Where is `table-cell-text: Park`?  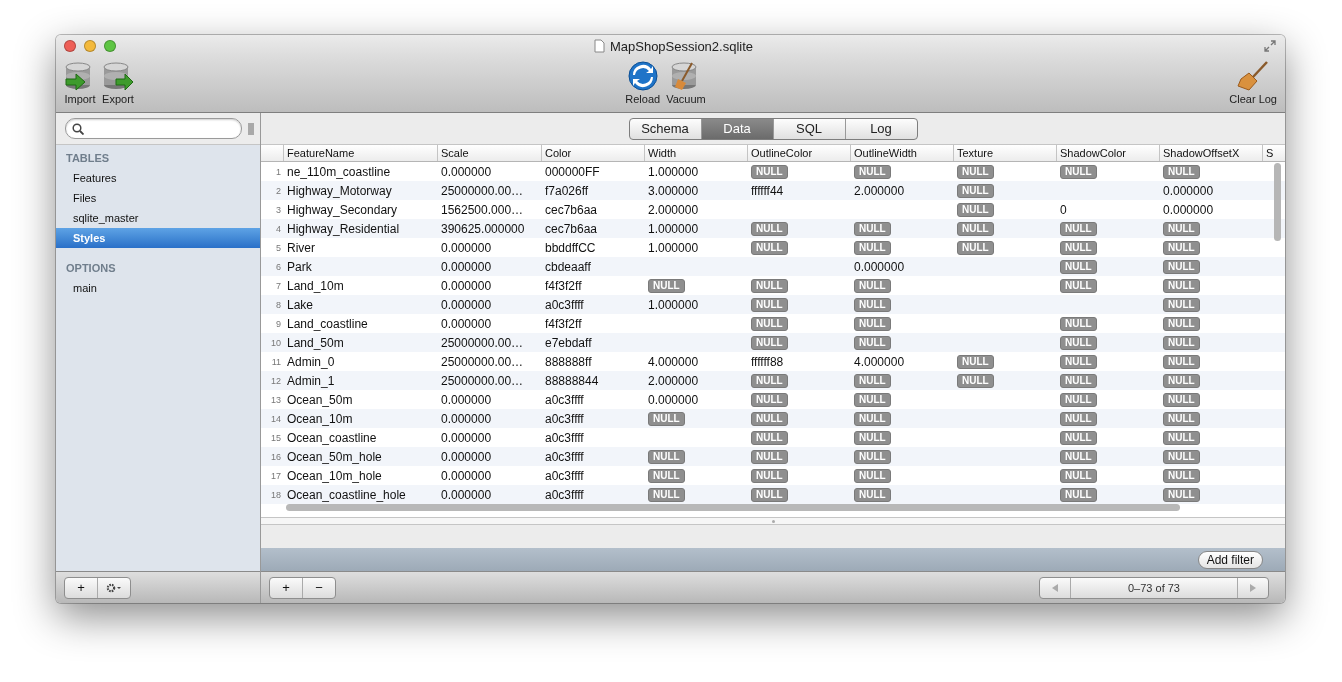 table-cell-text: Park is located at coordinates (299, 266).